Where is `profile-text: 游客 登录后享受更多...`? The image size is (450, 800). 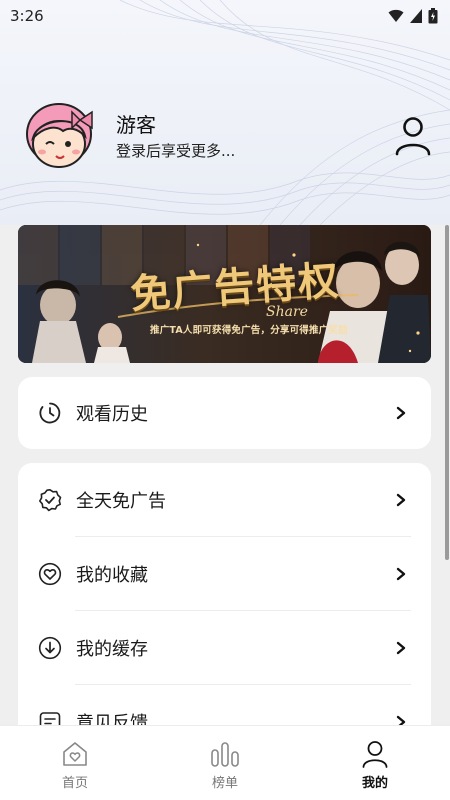
profile-text: 游客 登录后享受更多... is located at coordinates (255, 136).